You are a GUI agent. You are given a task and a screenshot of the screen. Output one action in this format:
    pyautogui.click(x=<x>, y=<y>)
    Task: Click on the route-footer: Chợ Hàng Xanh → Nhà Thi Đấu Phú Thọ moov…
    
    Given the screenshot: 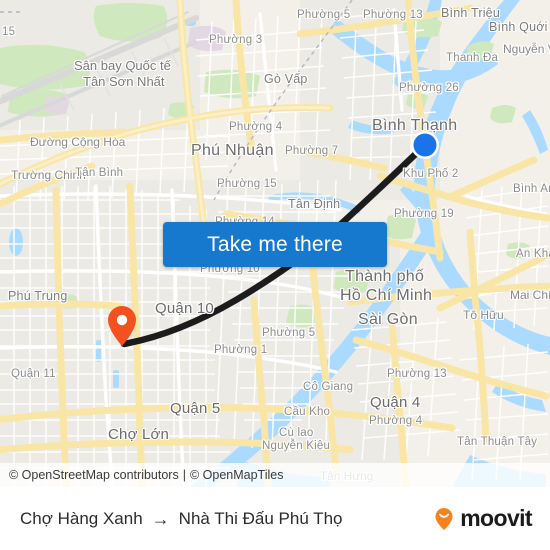 What is the action you would take?
    pyautogui.click(x=275, y=518)
    